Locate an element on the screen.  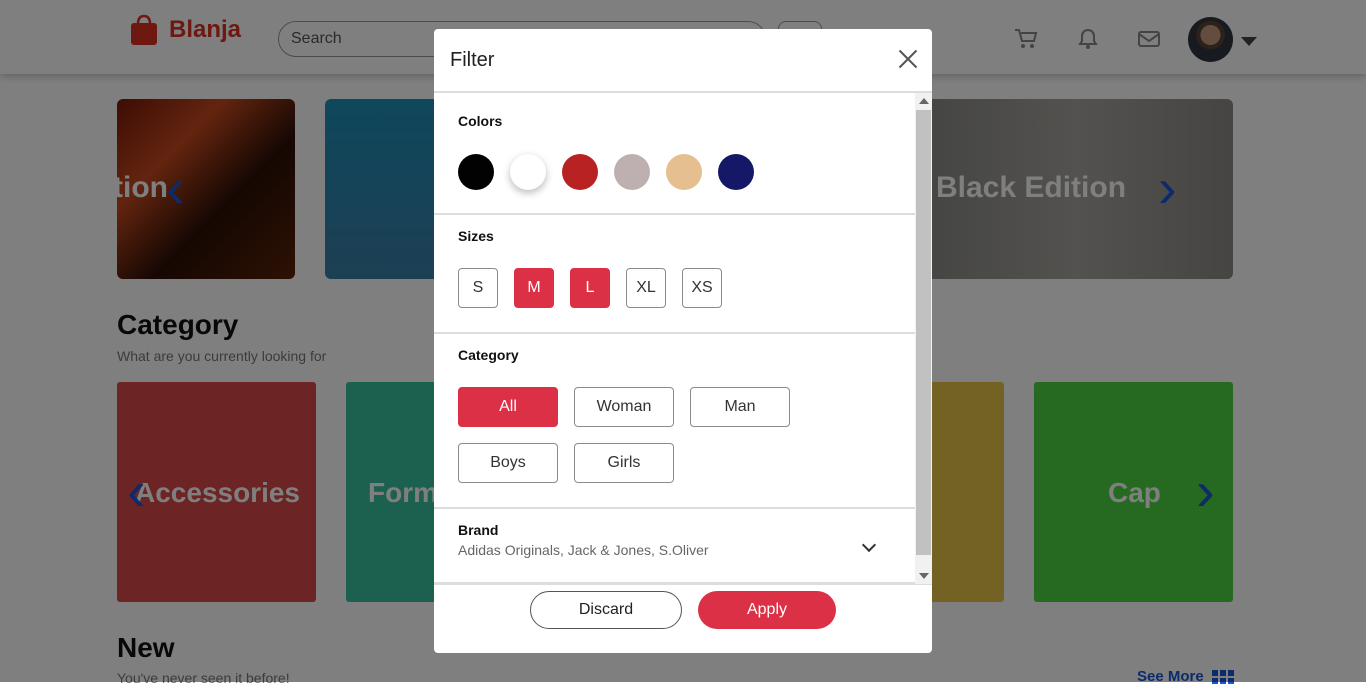
scroll-down-arrow-icon is located at coordinates (924, 576).